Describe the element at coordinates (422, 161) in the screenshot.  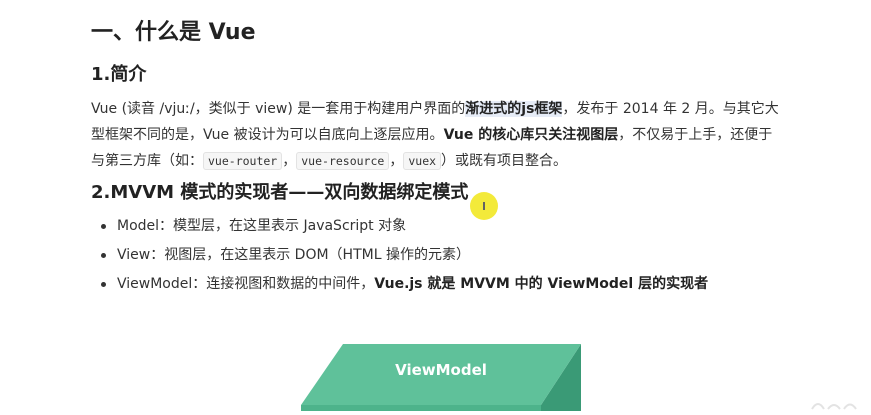
I see `code-vuex: vuex` at that location.